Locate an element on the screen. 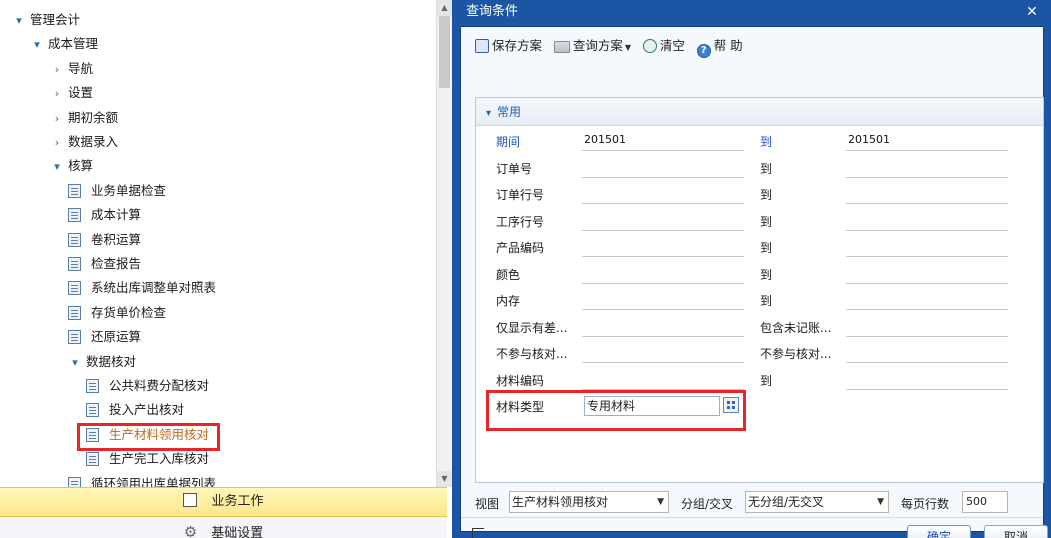 The image size is (1051, 538). rows-per-page-input: 500 is located at coordinates (985, 502).